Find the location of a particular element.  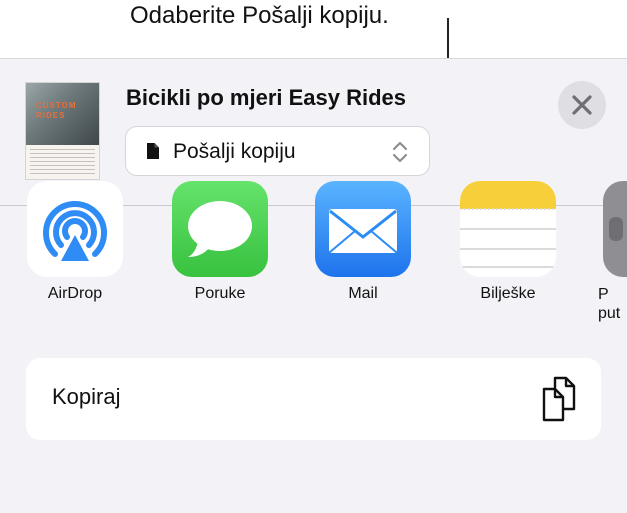

mail-app is located at coordinates (363, 229).